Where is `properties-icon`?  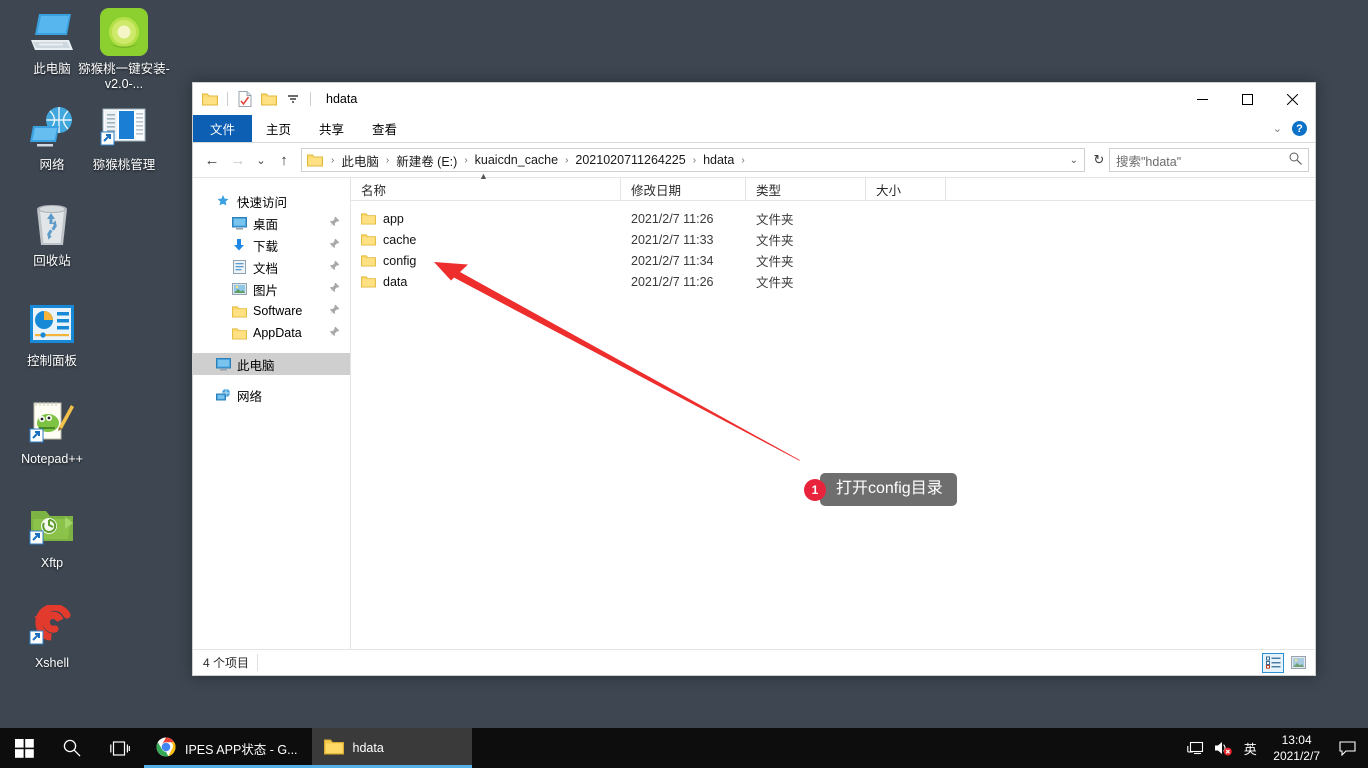 properties-icon is located at coordinates (245, 99).